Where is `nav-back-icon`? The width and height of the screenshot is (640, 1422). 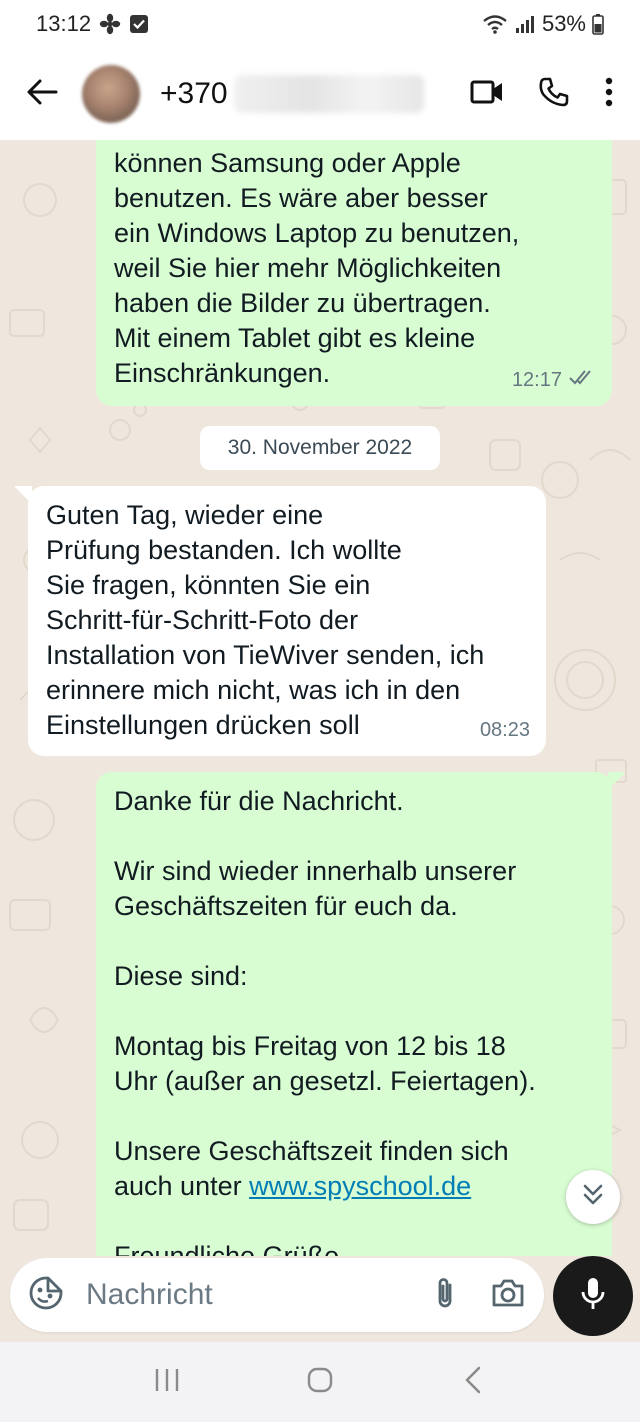
nav-back-icon is located at coordinates (473, 1382).